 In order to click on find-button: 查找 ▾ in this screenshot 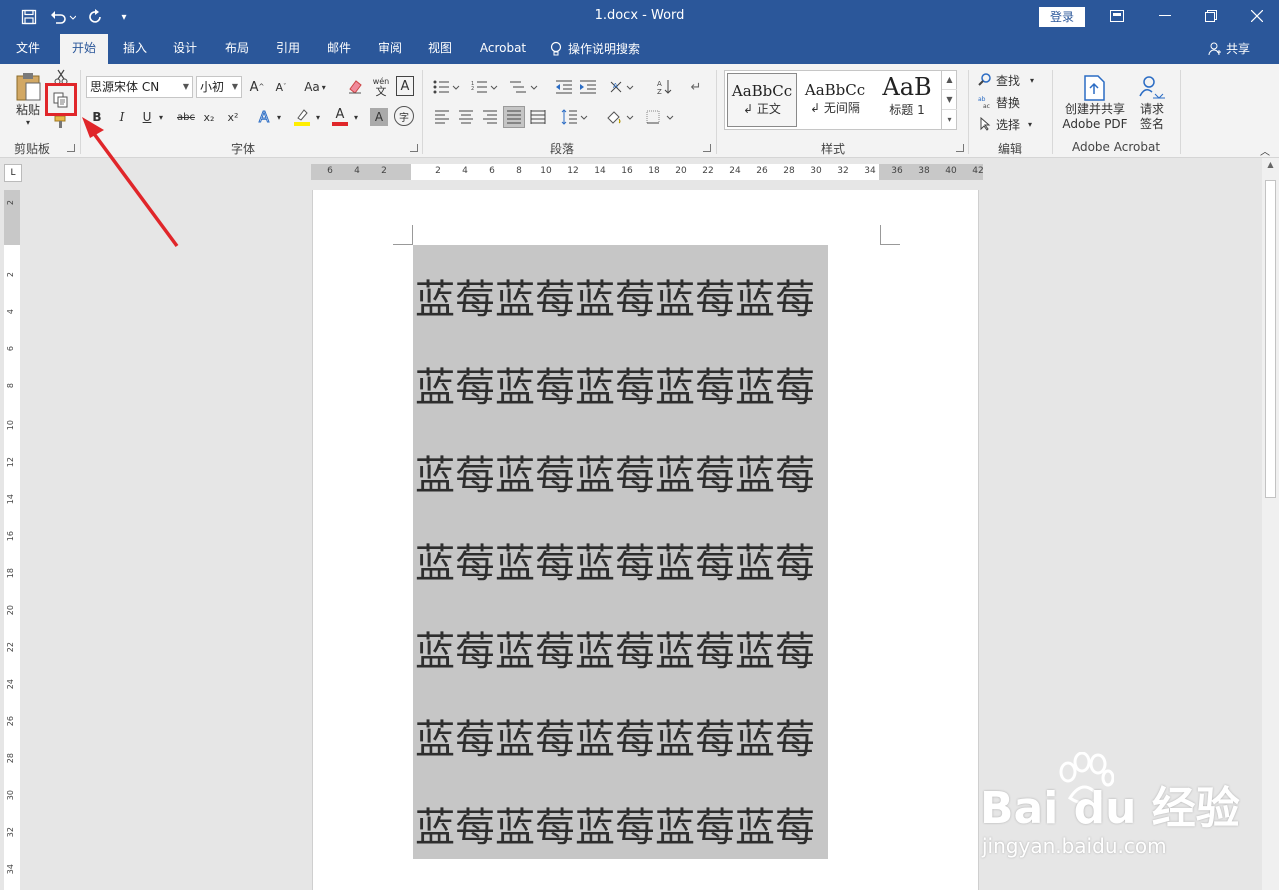, I will do `click(1010, 80)`.